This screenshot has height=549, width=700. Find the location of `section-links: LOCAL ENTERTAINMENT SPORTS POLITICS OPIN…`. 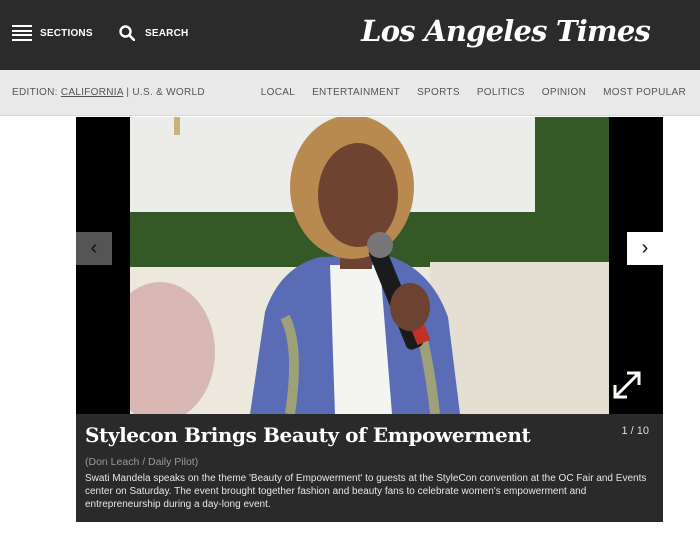

section-links: LOCAL ENTERTAINMENT SPORTS POLITICS OPIN… is located at coordinates (465, 92).